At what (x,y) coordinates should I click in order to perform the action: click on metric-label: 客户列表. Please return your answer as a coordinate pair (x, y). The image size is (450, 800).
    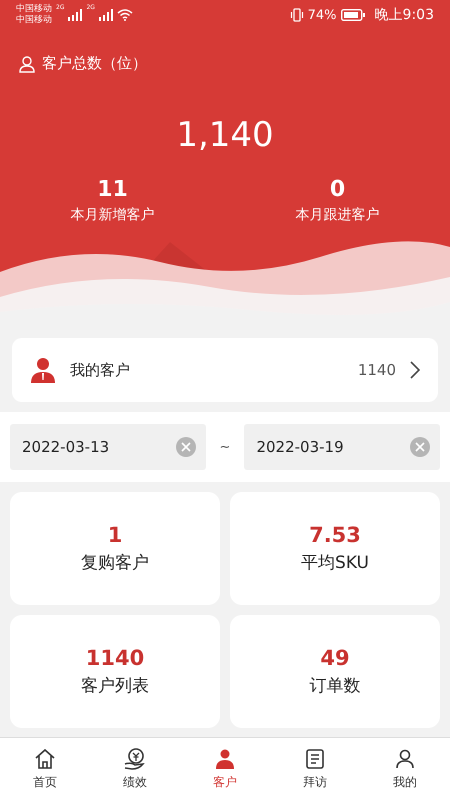
    Looking at the image, I should click on (115, 686).